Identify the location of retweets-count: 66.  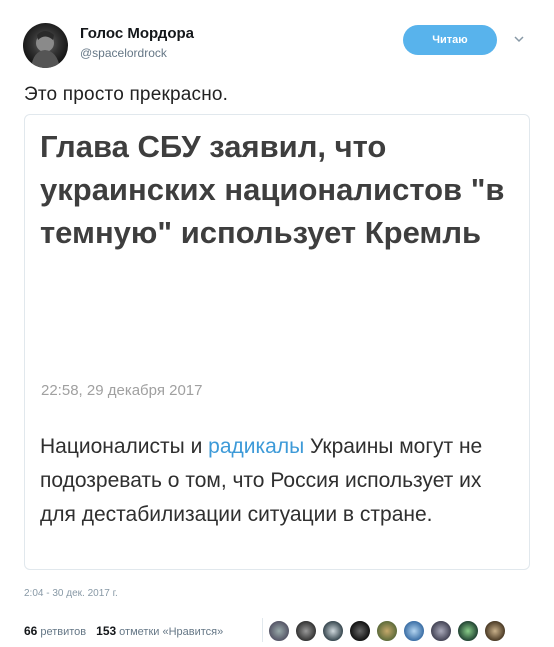
(30, 631).